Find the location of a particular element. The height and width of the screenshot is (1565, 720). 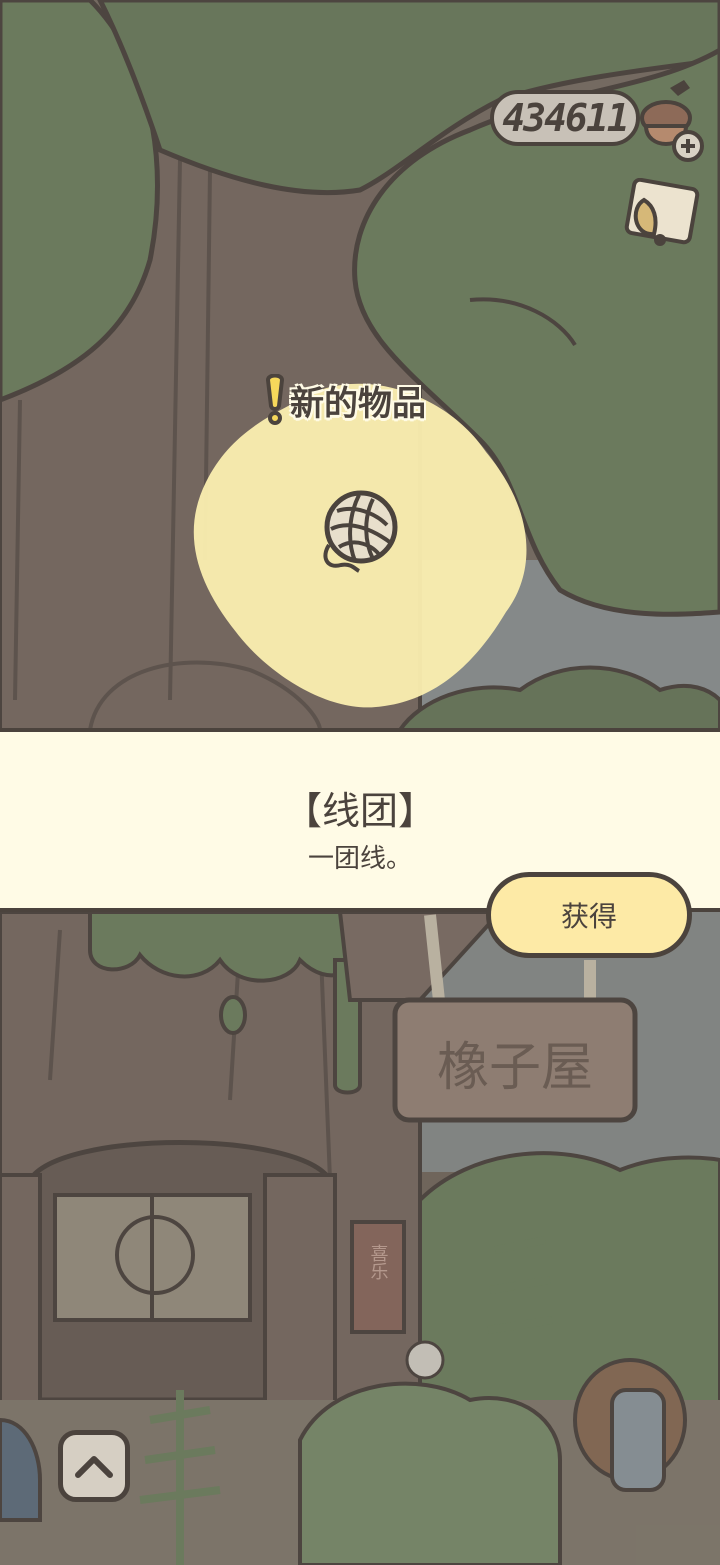

yarn-ball-icon is located at coordinates (360, 531).